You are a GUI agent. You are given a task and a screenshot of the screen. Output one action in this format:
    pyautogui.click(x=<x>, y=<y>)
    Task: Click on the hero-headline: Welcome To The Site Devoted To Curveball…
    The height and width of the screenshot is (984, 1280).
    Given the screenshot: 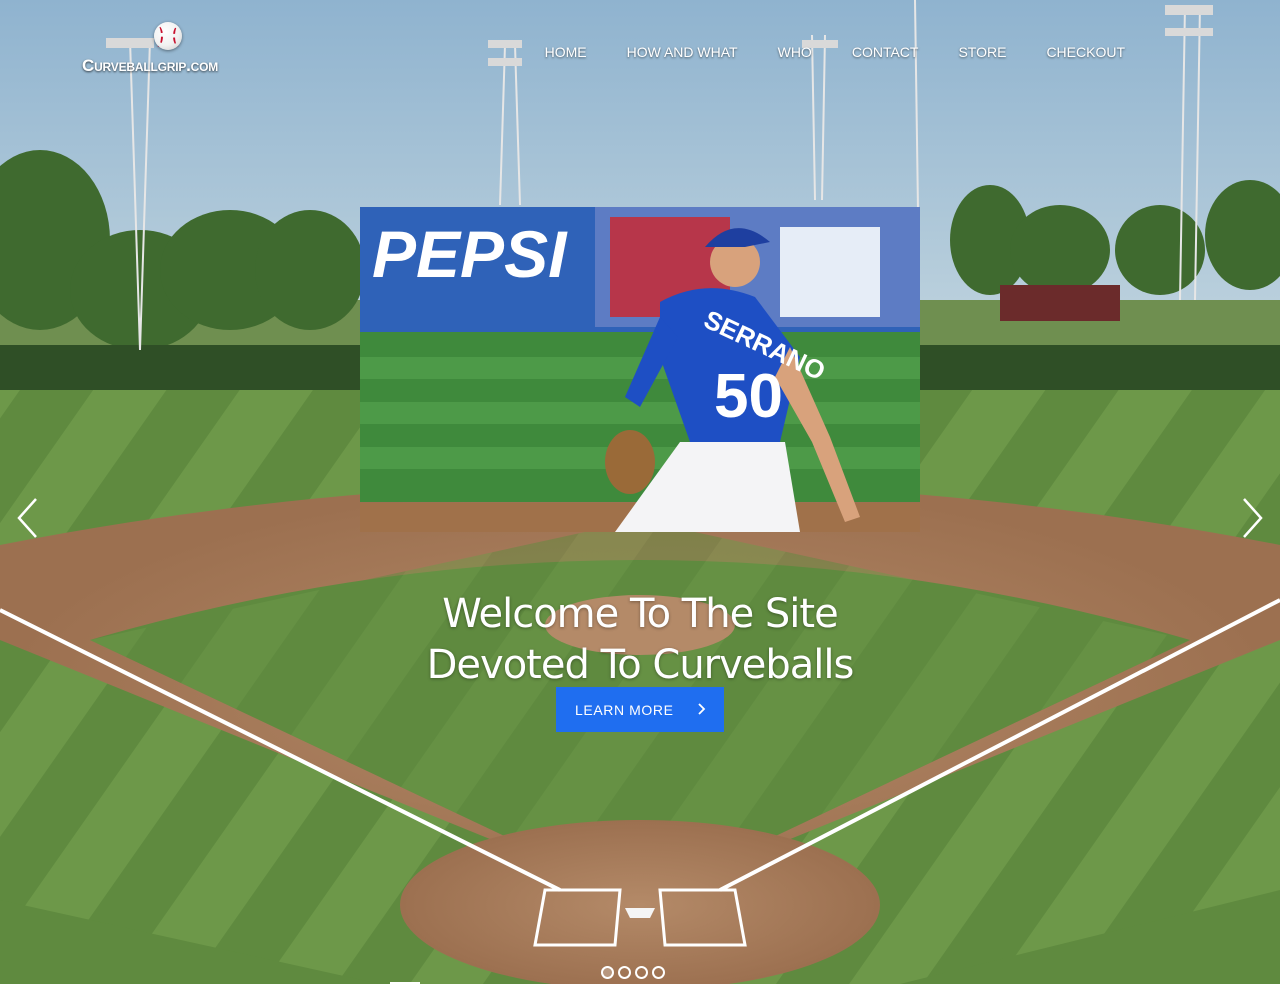 What is the action you would take?
    pyautogui.click(x=640, y=640)
    